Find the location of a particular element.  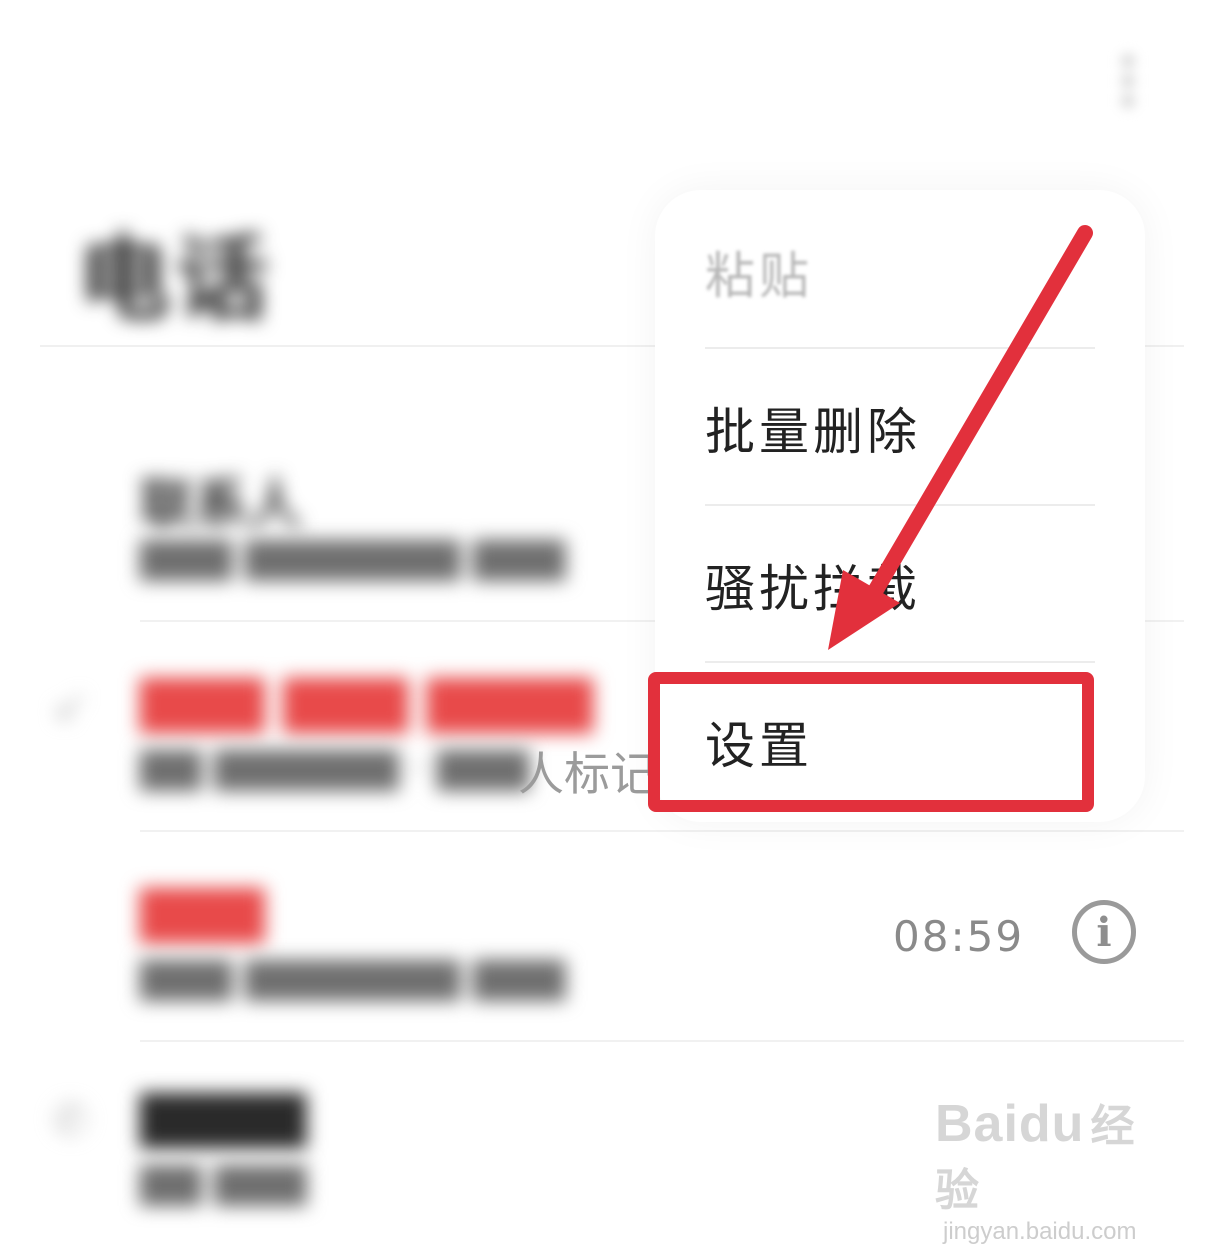

watermark-logo: Baidu 经验 is located at coordinates (1035, 1155).